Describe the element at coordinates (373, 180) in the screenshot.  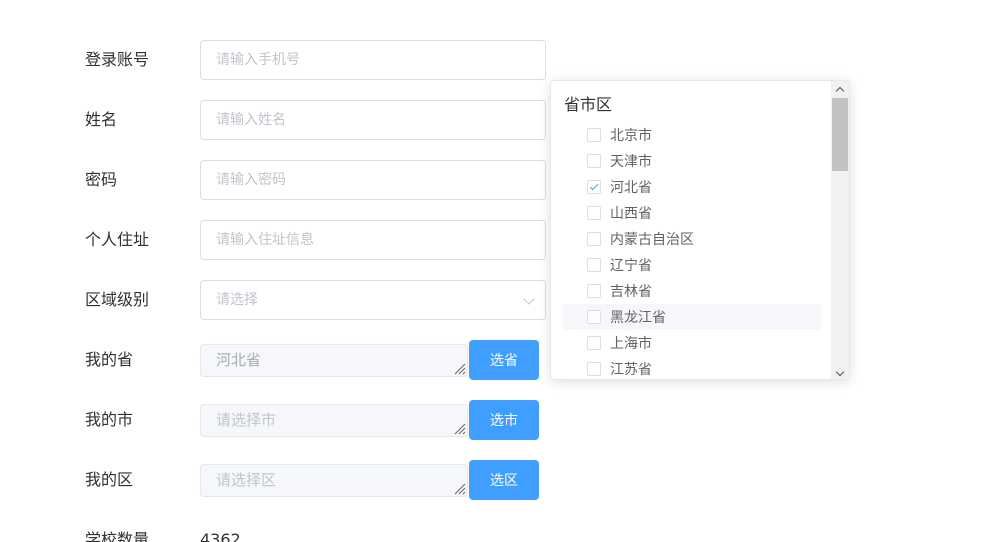
I see `password-input: 请输入密码` at that location.